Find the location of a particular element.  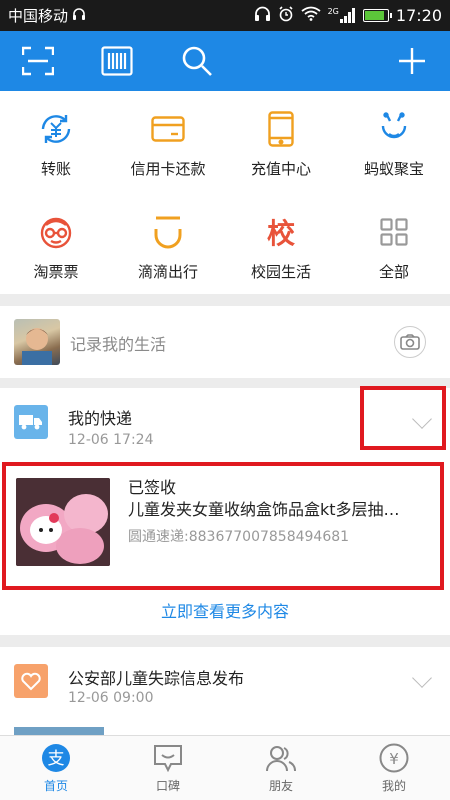

scan-icon is located at coordinates (38, 61).